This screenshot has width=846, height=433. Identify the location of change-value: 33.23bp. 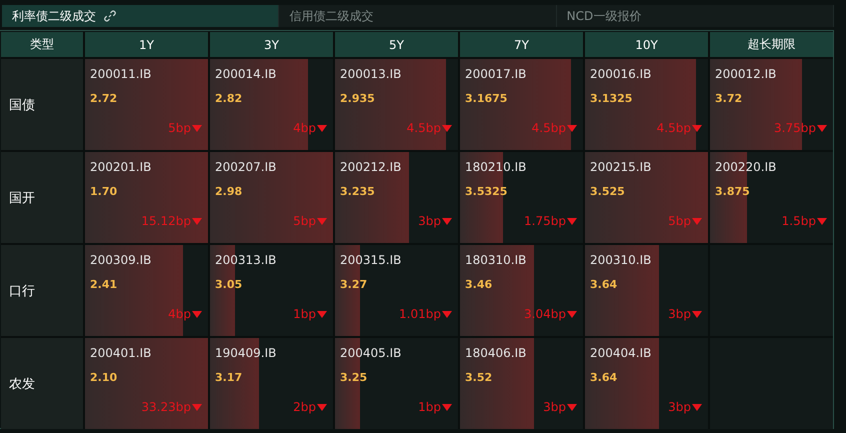
(166, 407).